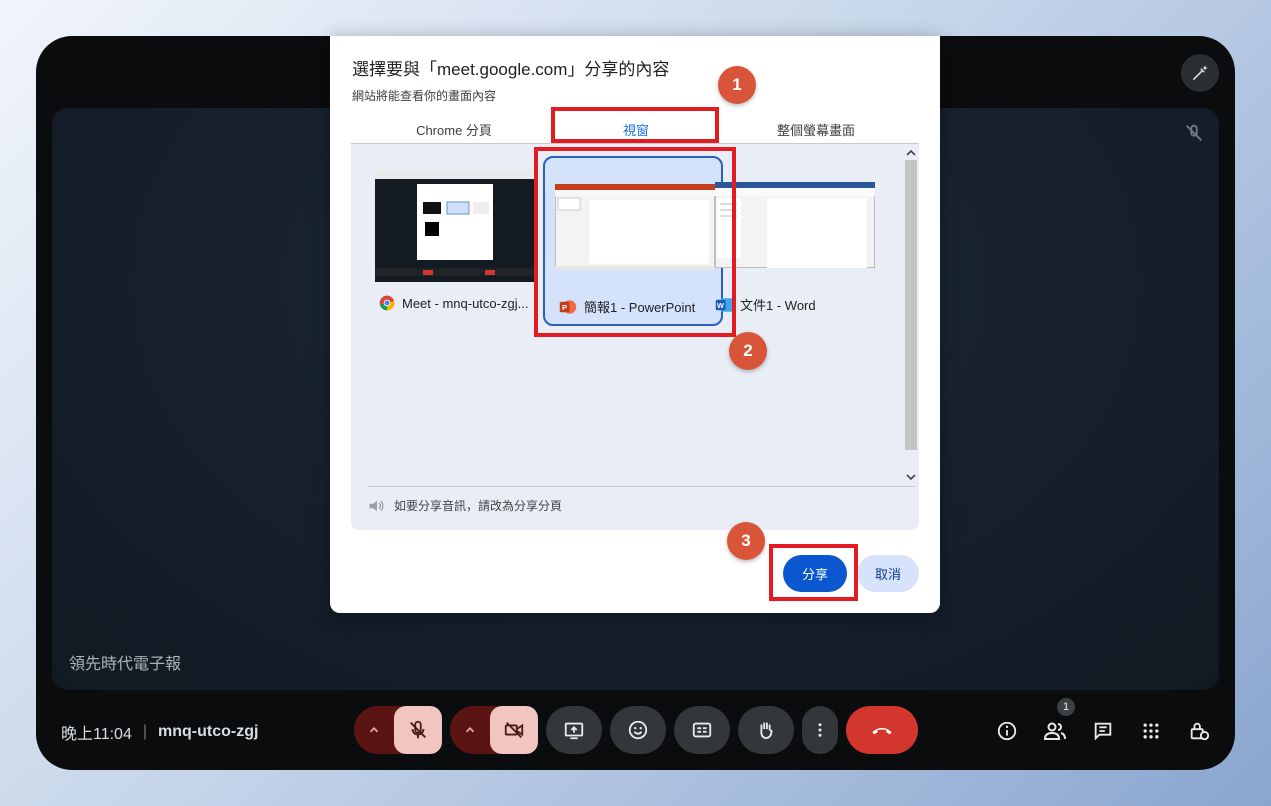  Describe the element at coordinates (208, 731) in the screenshot. I see `meeting-code: mnq-utco-zgj` at that location.